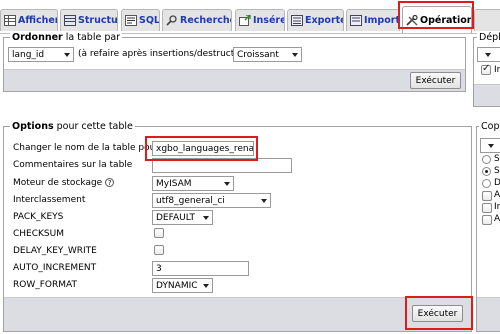 The width and height of the screenshot is (500, 334). I want to click on copy-checkbox-label: In, so click(497, 207).